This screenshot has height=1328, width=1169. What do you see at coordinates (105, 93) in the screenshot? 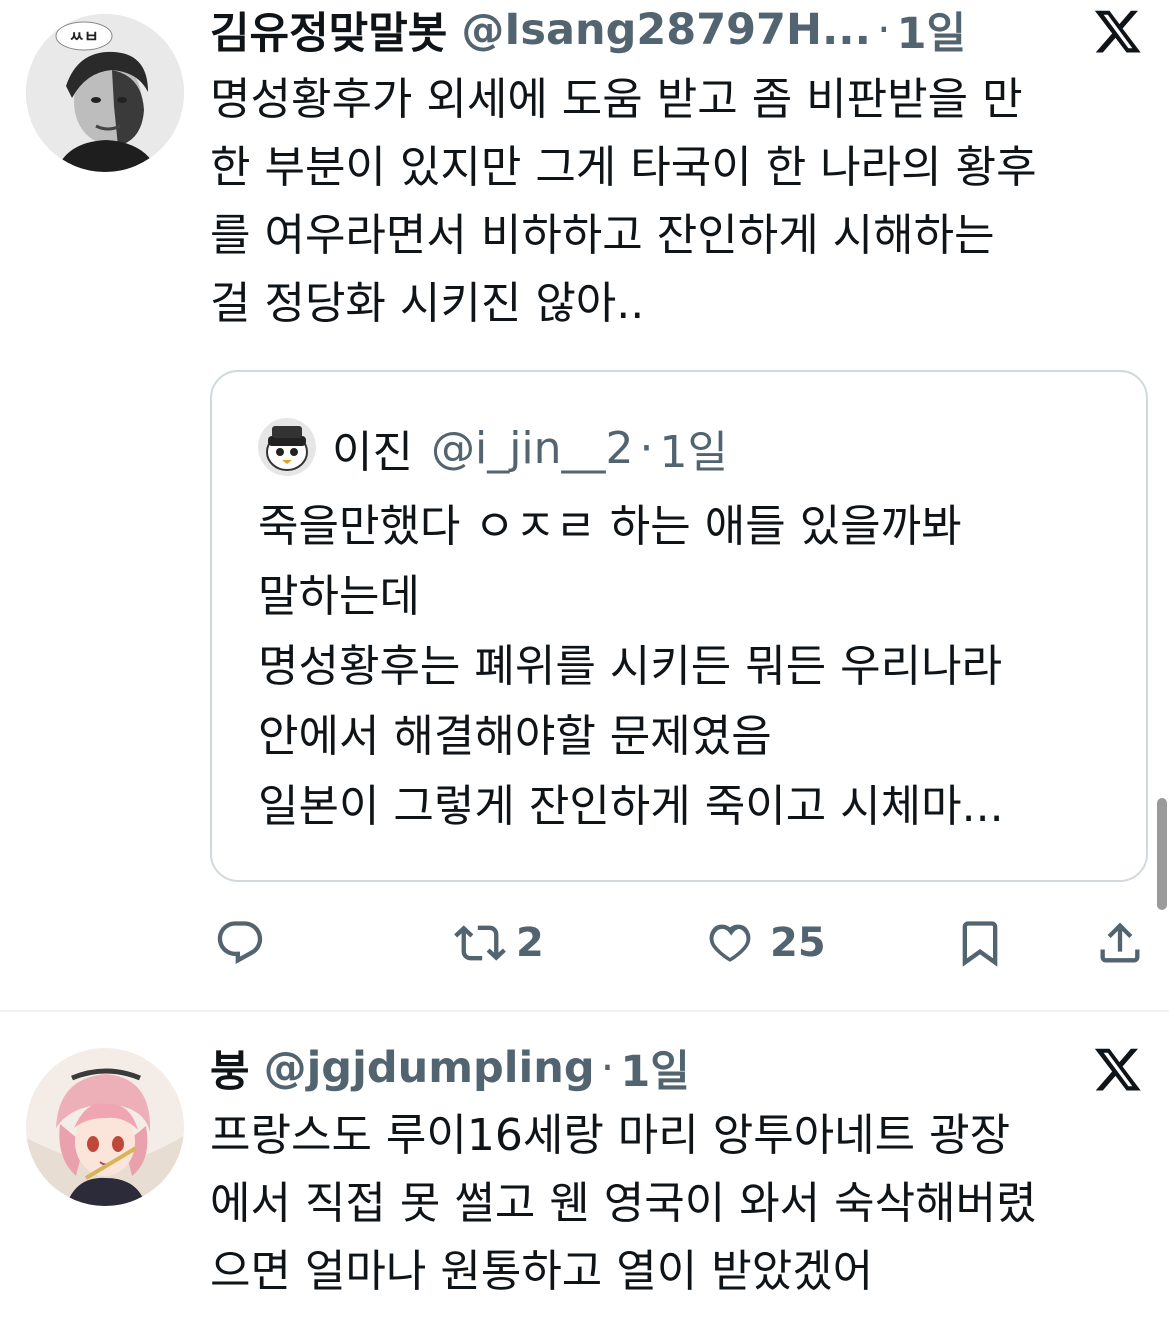
I see `avatar: ㅆㅂ` at bounding box center [105, 93].